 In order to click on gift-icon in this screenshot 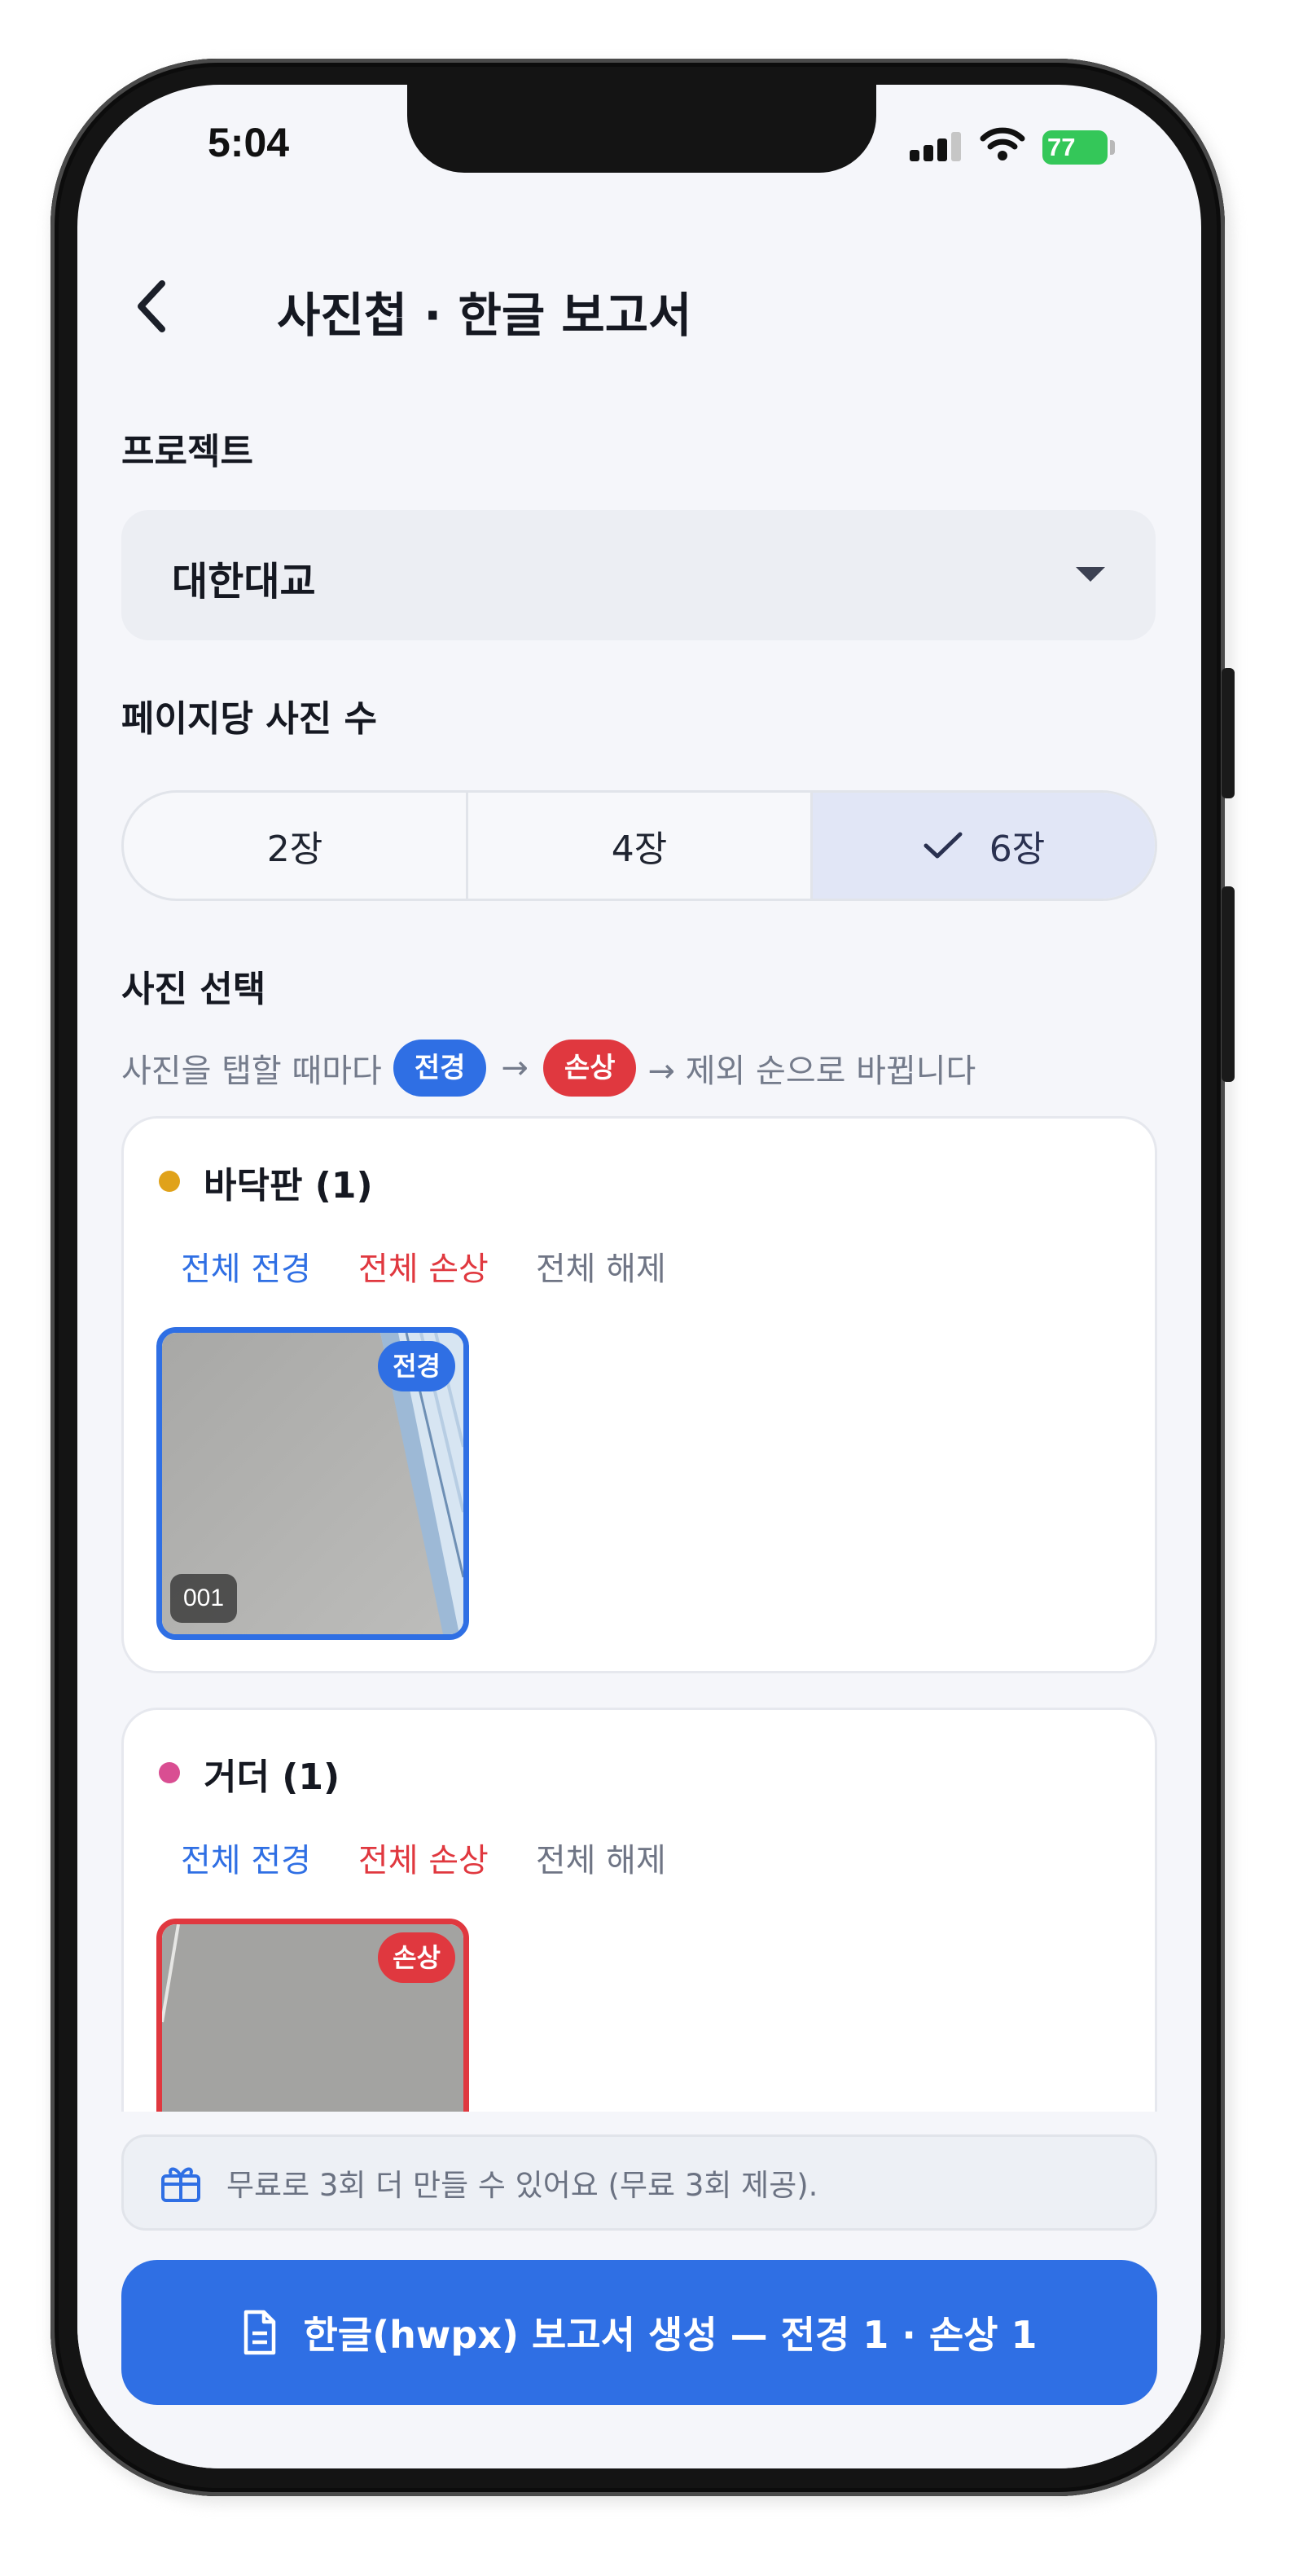, I will do `click(180, 2184)`.